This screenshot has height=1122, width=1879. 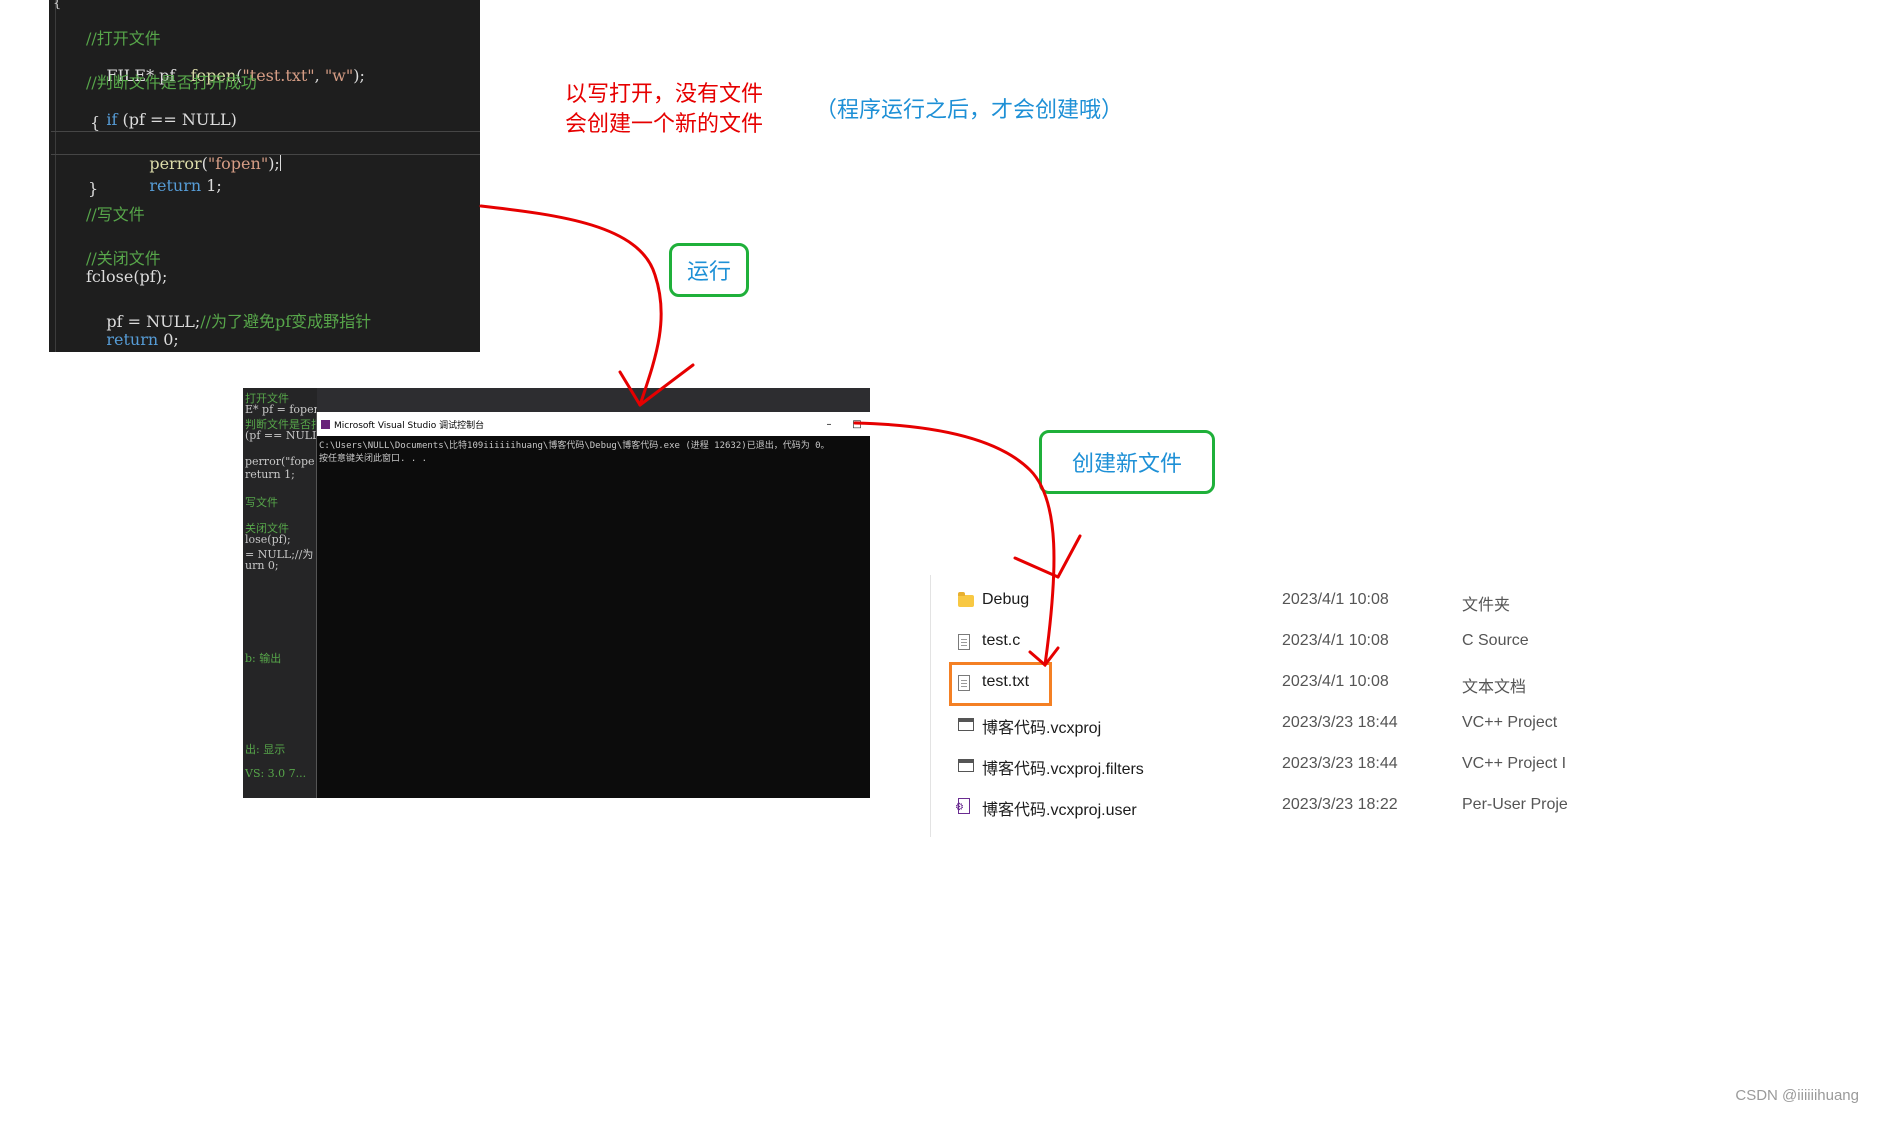 I want to click on arrow-to-console, so click(x=571, y=305).